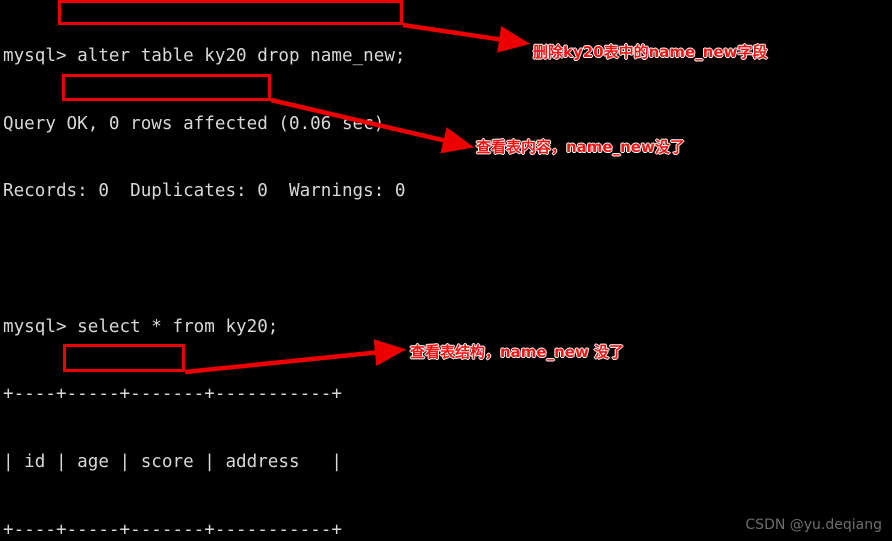 The image size is (892, 541). Describe the element at coordinates (650, 52) in the screenshot. I see `annotation-label-drop-field: 删除ky20表中的name_new字段` at that location.